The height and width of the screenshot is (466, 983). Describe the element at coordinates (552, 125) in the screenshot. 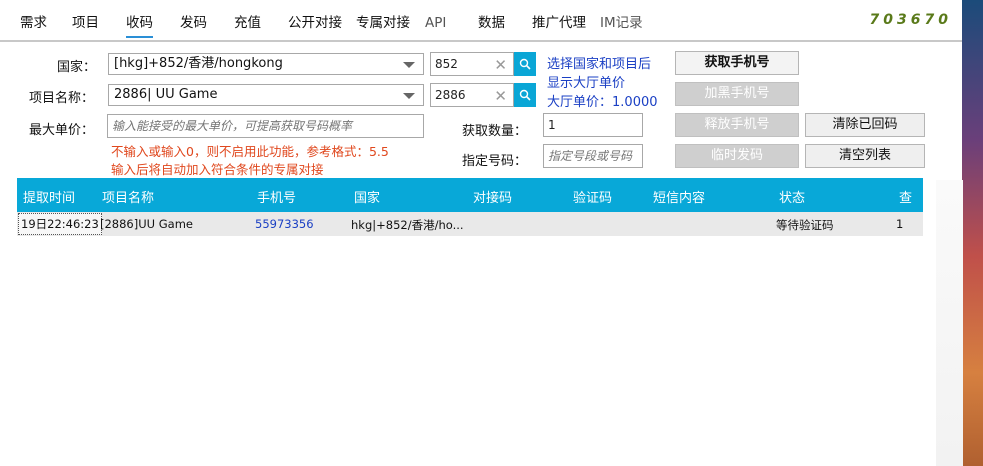

I see `quantity-value: 1` at that location.